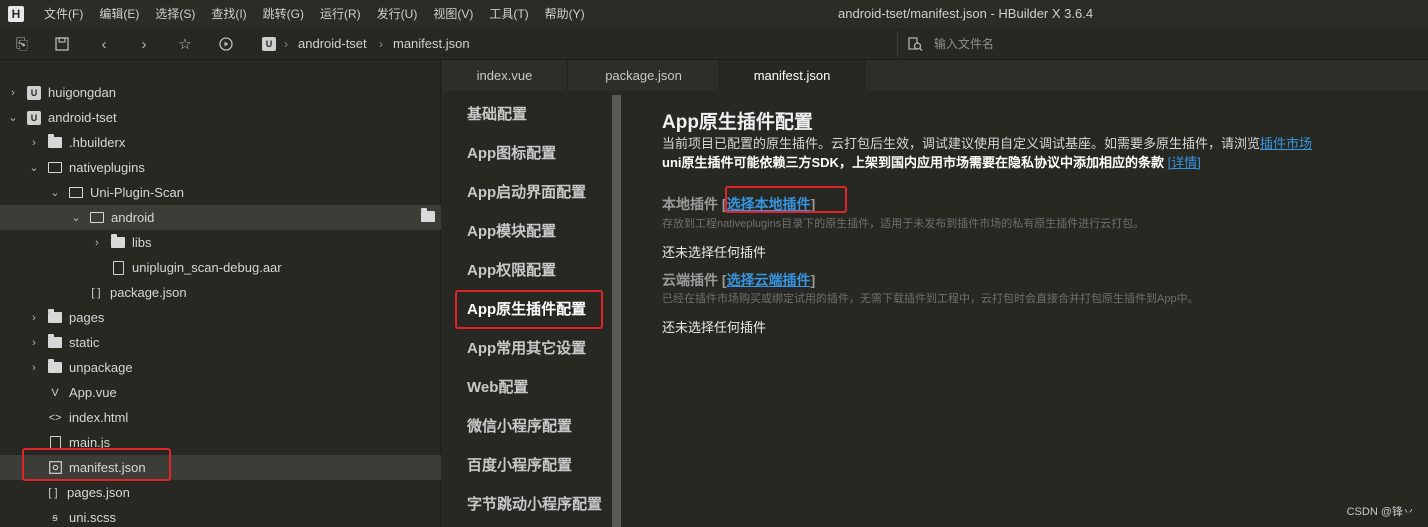 The height and width of the screenshot is (527, 1428). Describe the element at coordinates (737, 122) in the screenshot. I see `page-title: App原生插件配置` at that location.